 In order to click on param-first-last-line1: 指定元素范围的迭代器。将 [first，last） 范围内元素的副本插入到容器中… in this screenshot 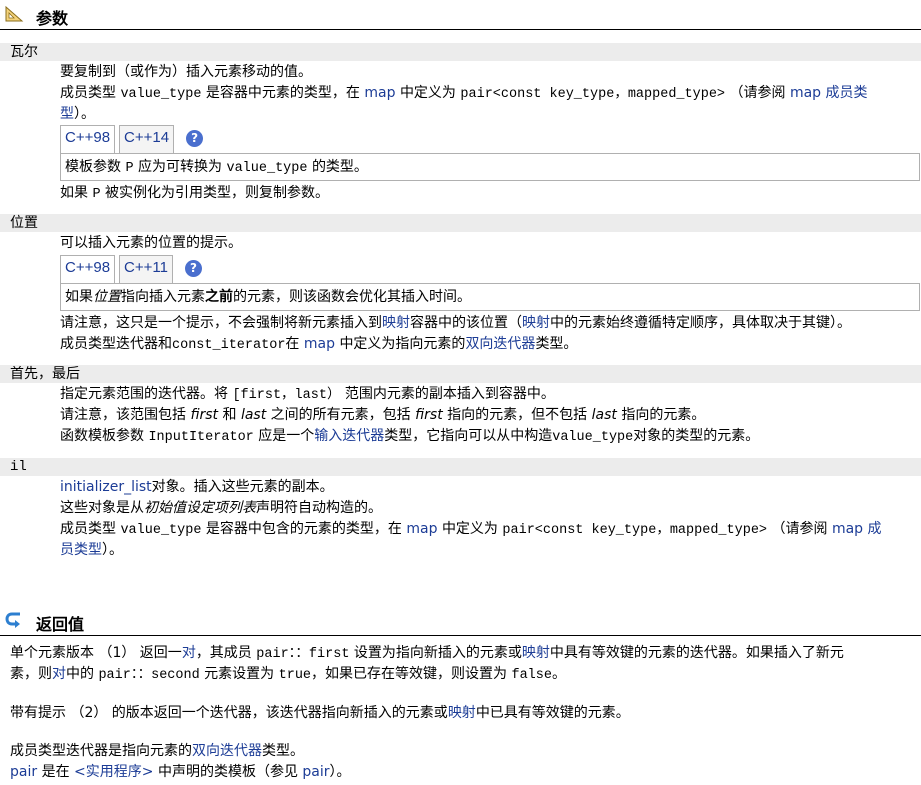, I will do `click(307, 395)`.